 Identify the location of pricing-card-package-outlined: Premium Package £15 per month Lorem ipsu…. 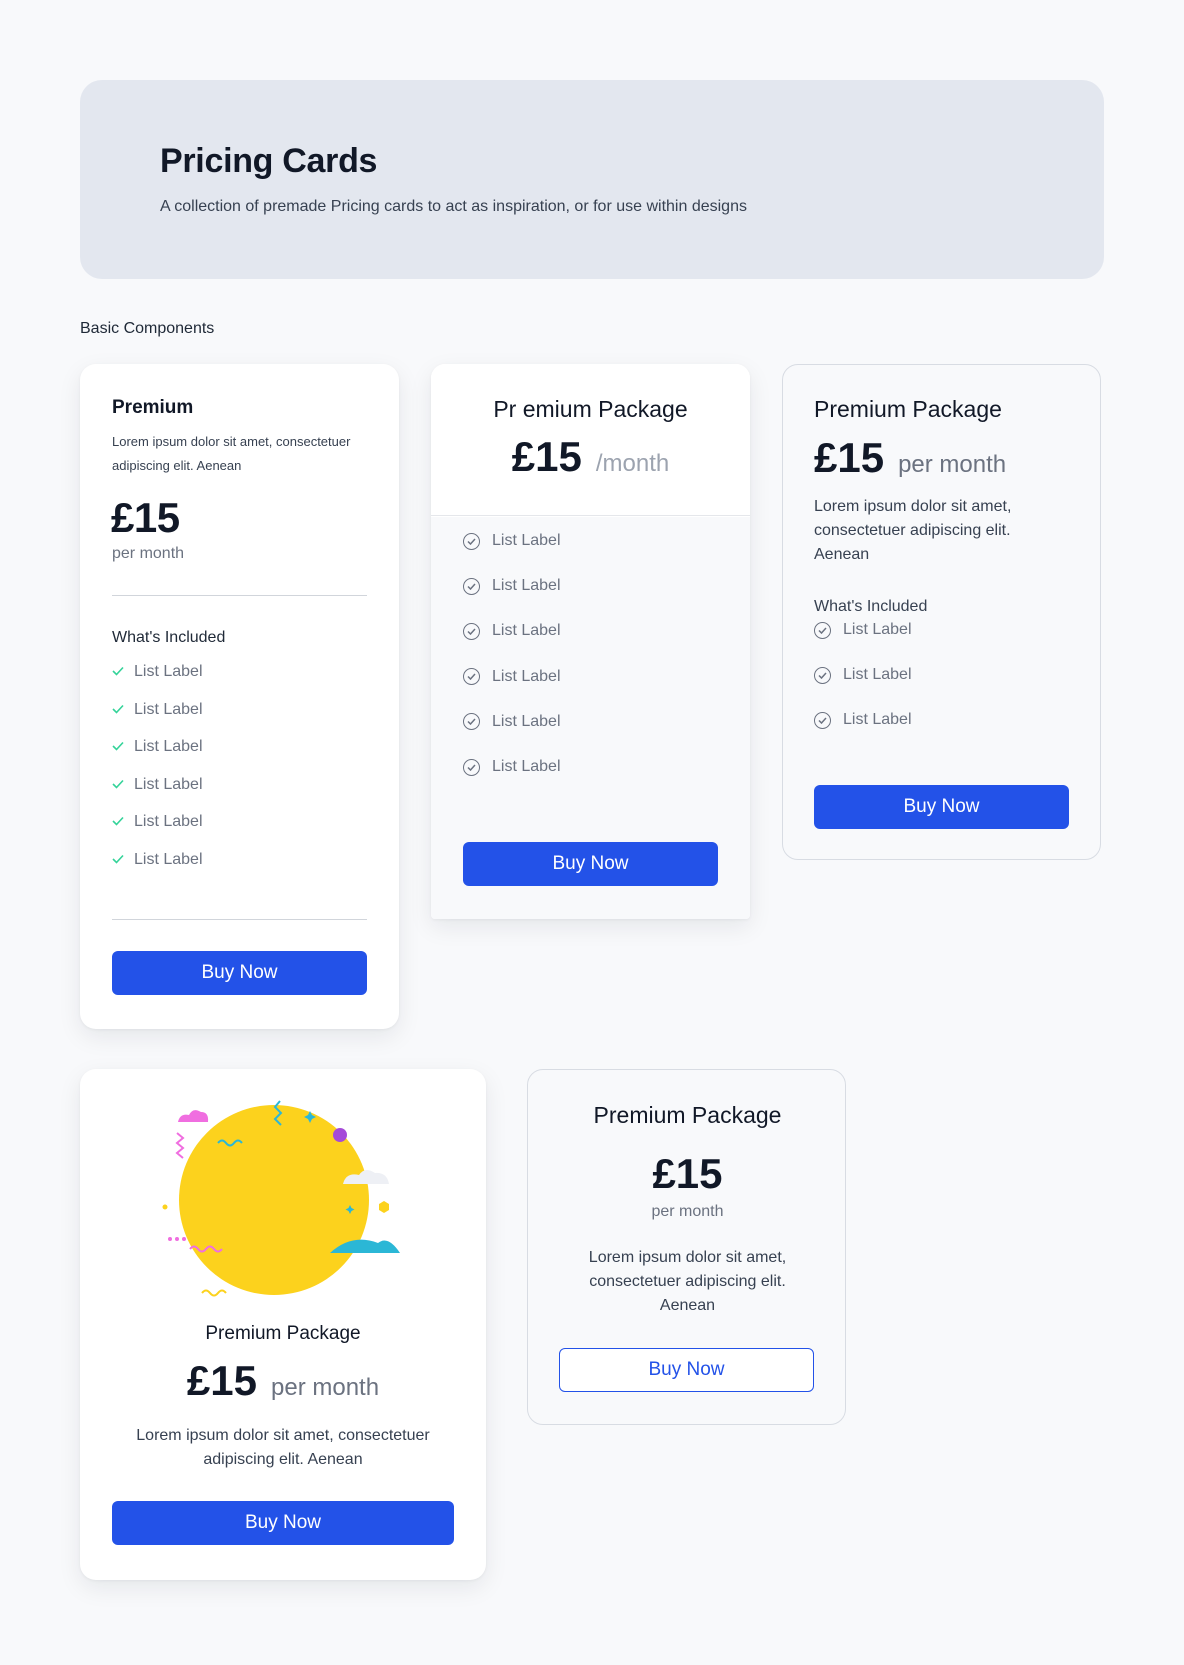
(941, 612).